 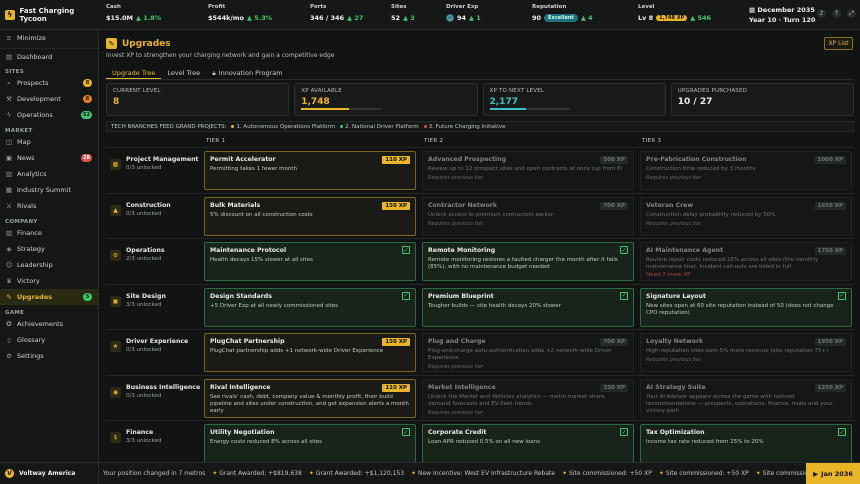 I want to click on next-turn-button: ▶ Jan 2036, so click(x=833, y=473).